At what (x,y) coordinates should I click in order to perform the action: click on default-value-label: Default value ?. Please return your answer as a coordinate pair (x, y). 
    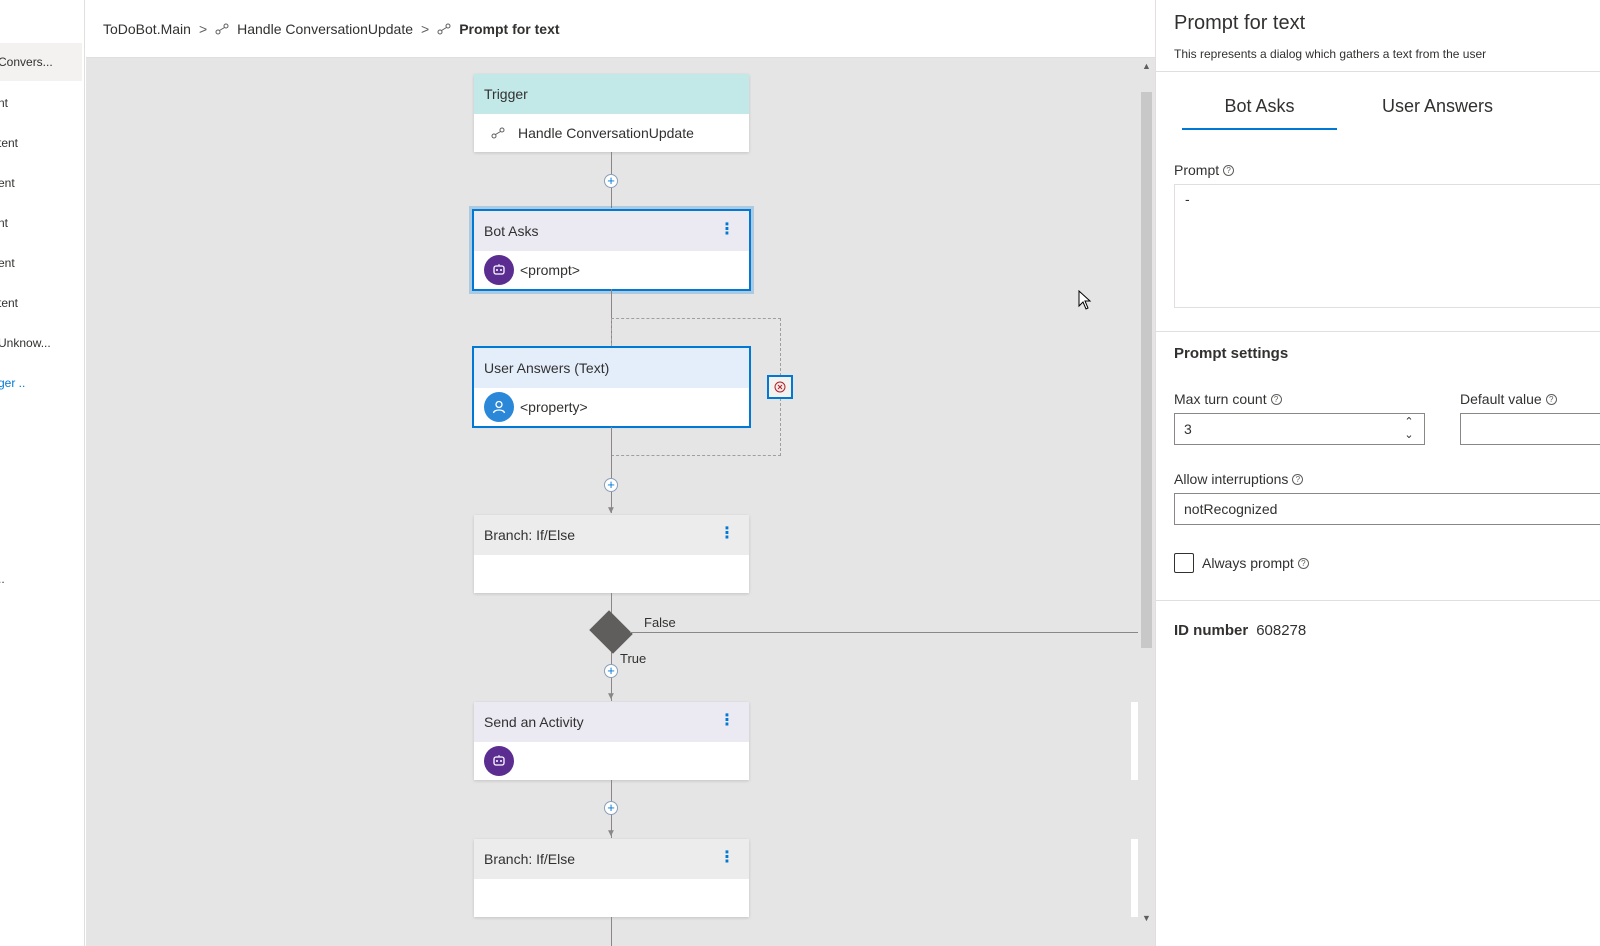
    Looking at the image, I should click on (1508, 399).